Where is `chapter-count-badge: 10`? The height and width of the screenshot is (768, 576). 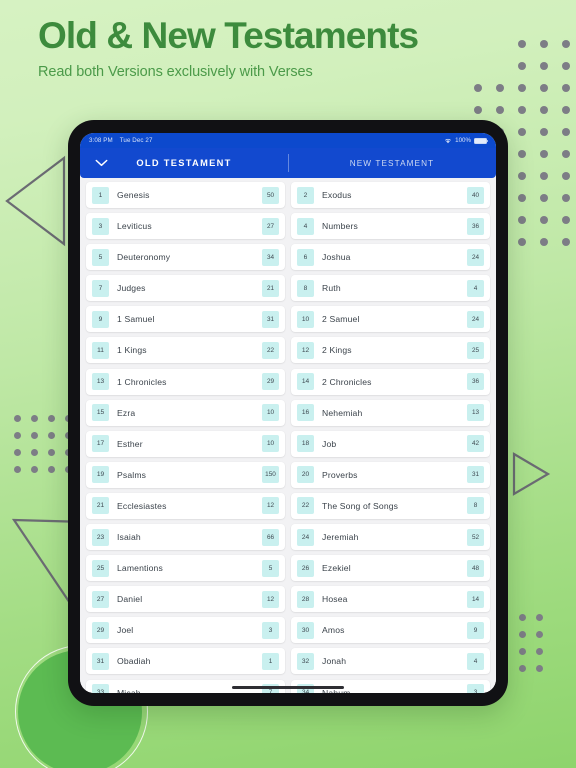 chapter-count-badge: 10 is located at coordinates (270, 444).